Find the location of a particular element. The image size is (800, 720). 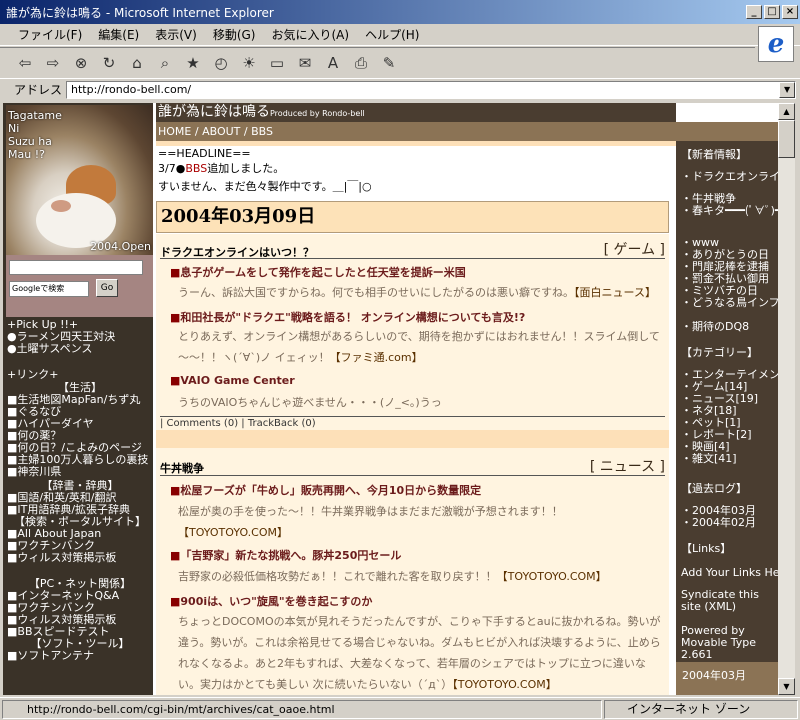

minimize-button: _ is located at coordinates (754, 12).